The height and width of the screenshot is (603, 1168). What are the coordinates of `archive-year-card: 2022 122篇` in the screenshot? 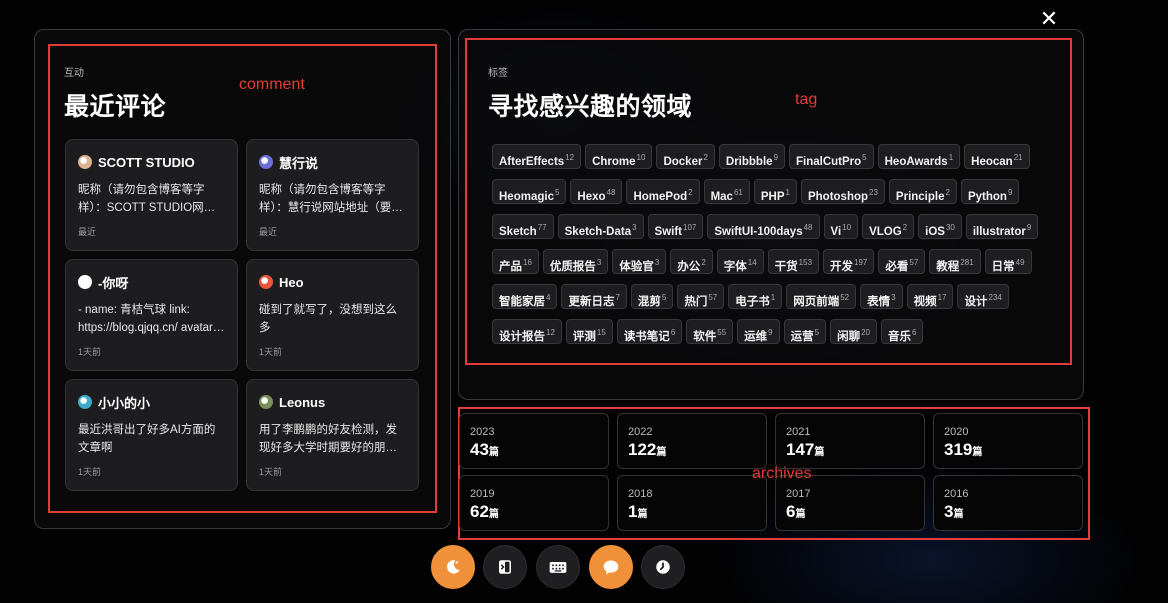 It's located at (692, 441).